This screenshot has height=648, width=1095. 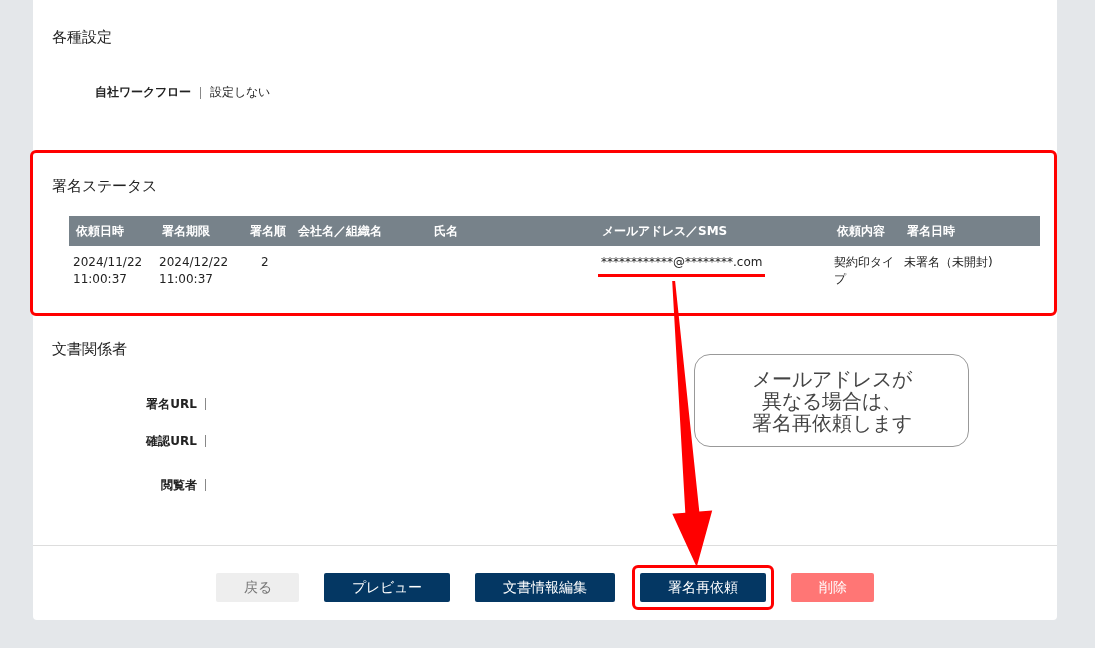 I want to click on field-label: 自社ワークフロー, so click(x=143, y=92).